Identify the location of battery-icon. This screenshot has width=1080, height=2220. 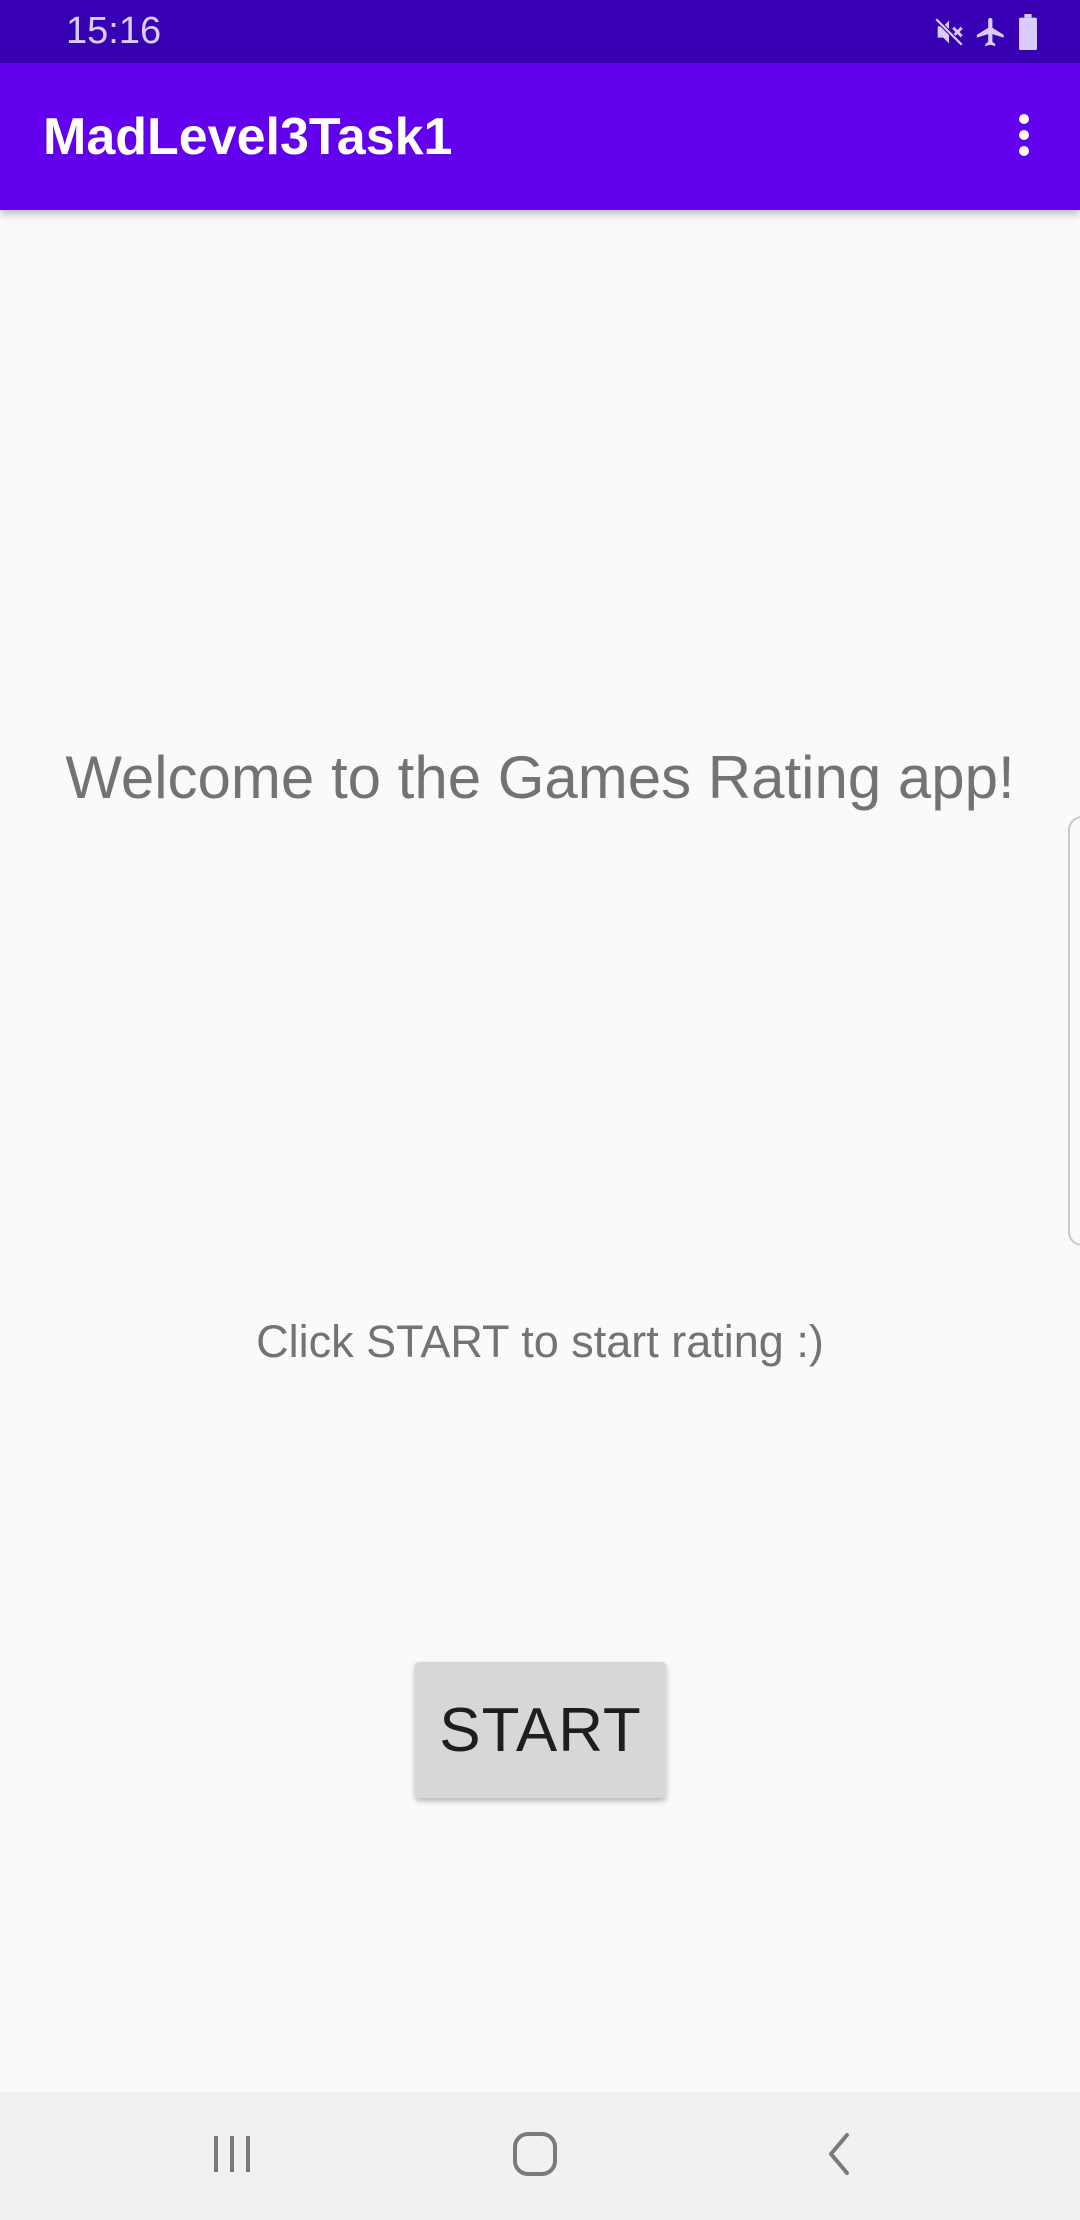
(1028, 32).